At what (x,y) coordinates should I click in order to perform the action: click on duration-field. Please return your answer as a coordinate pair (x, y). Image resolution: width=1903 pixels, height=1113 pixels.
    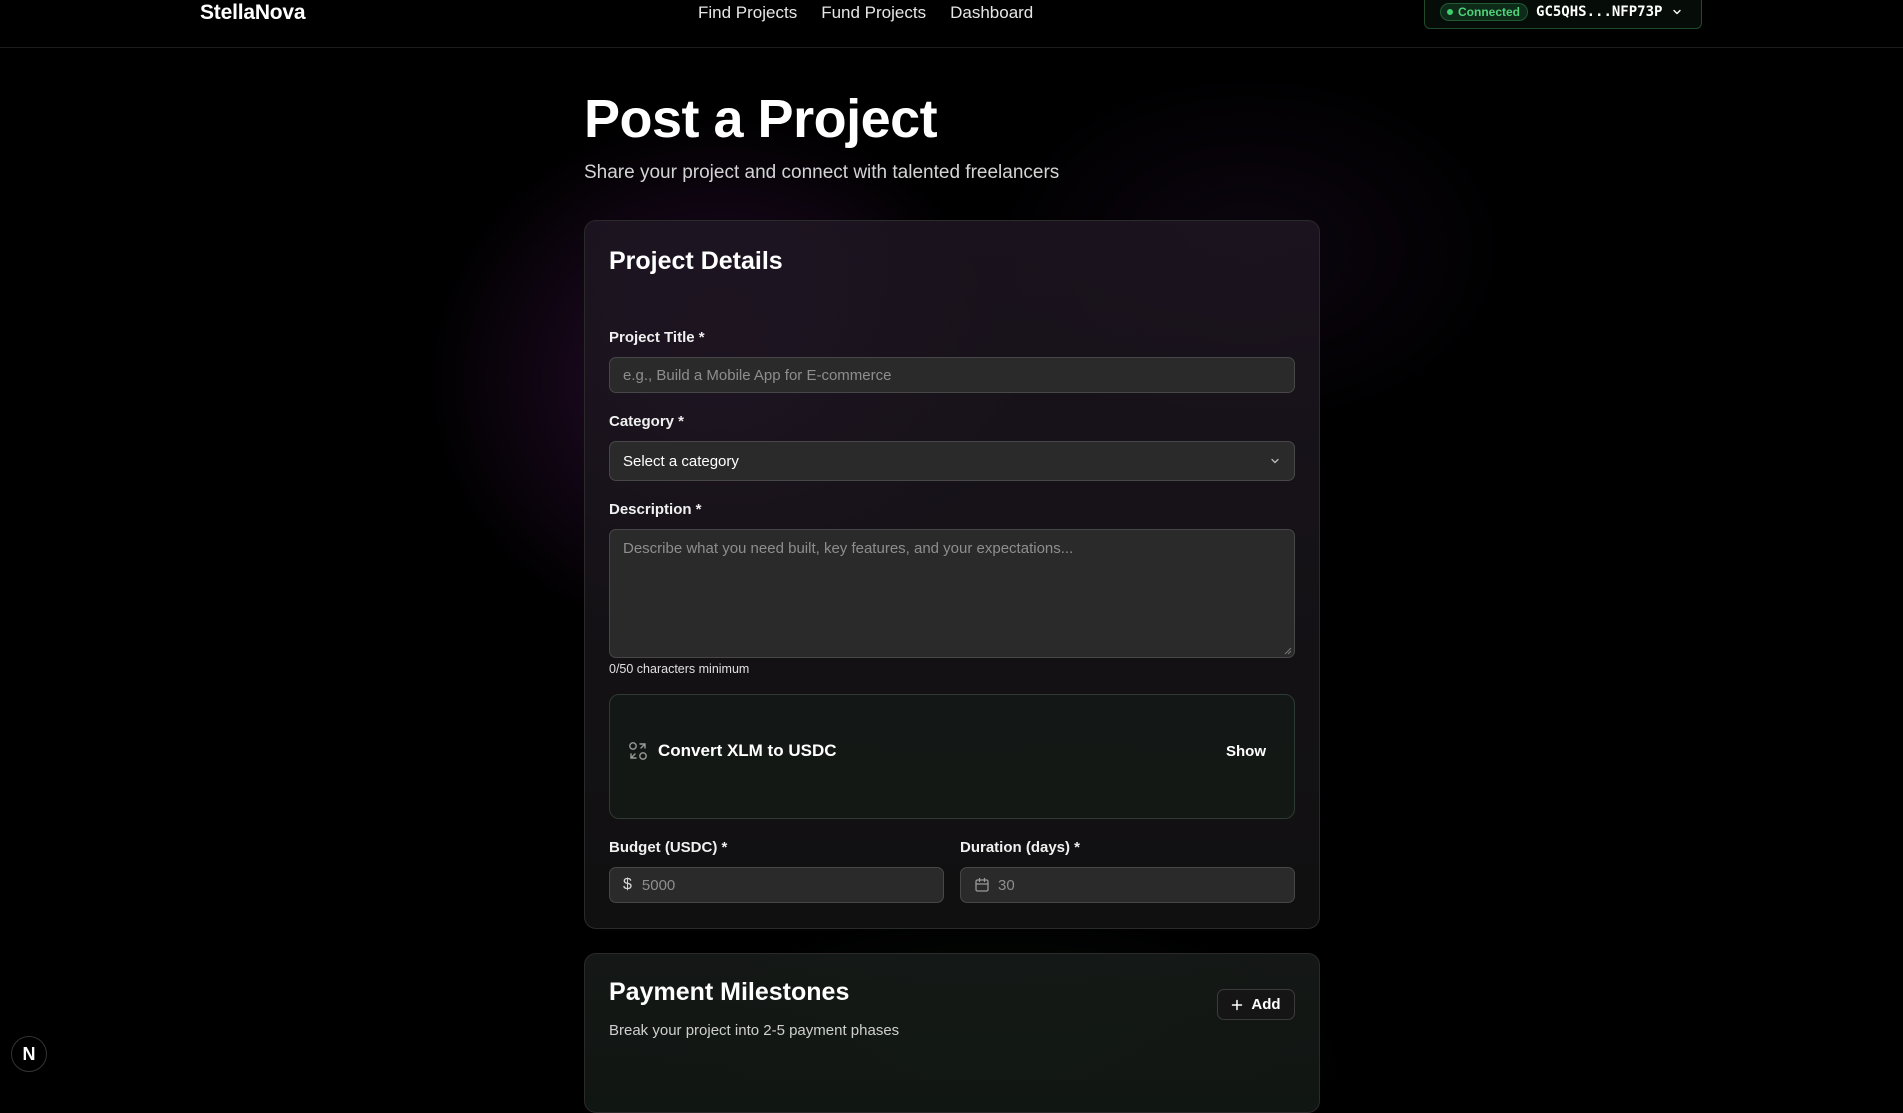
    Looking at the image, I should click on (1127, 885).